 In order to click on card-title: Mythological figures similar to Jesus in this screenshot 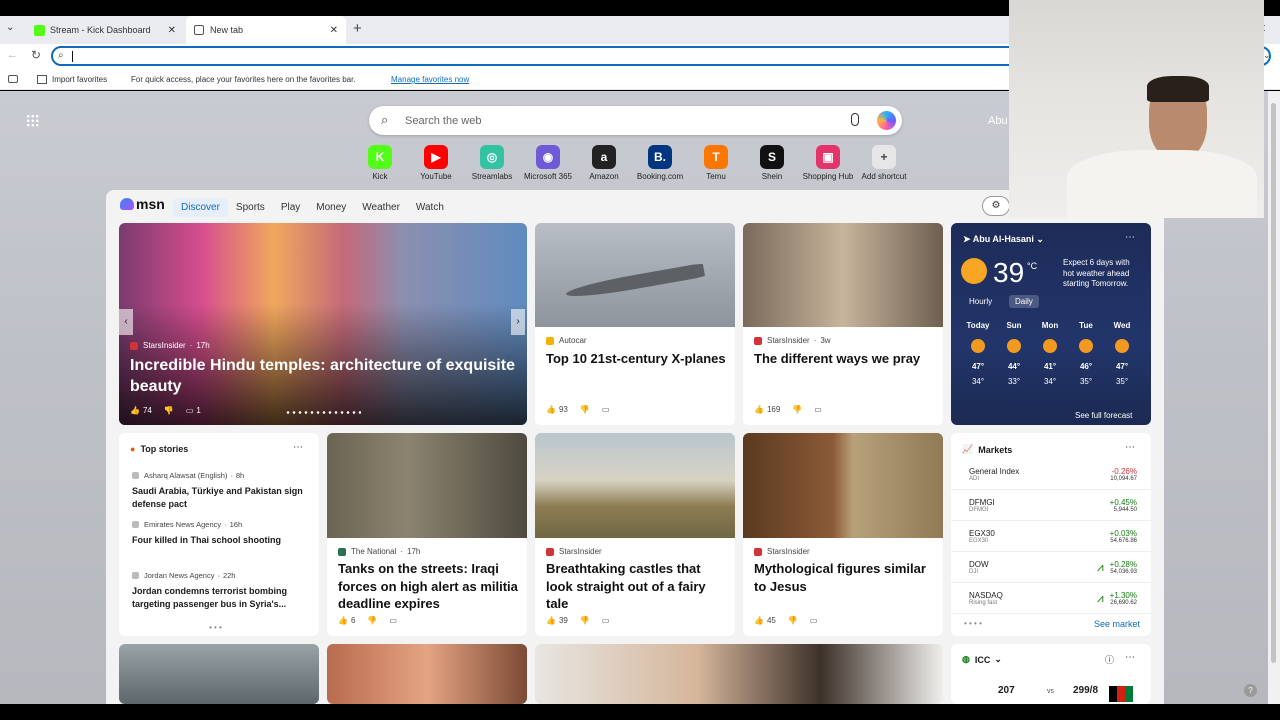, I will do `click(845, 577)`.